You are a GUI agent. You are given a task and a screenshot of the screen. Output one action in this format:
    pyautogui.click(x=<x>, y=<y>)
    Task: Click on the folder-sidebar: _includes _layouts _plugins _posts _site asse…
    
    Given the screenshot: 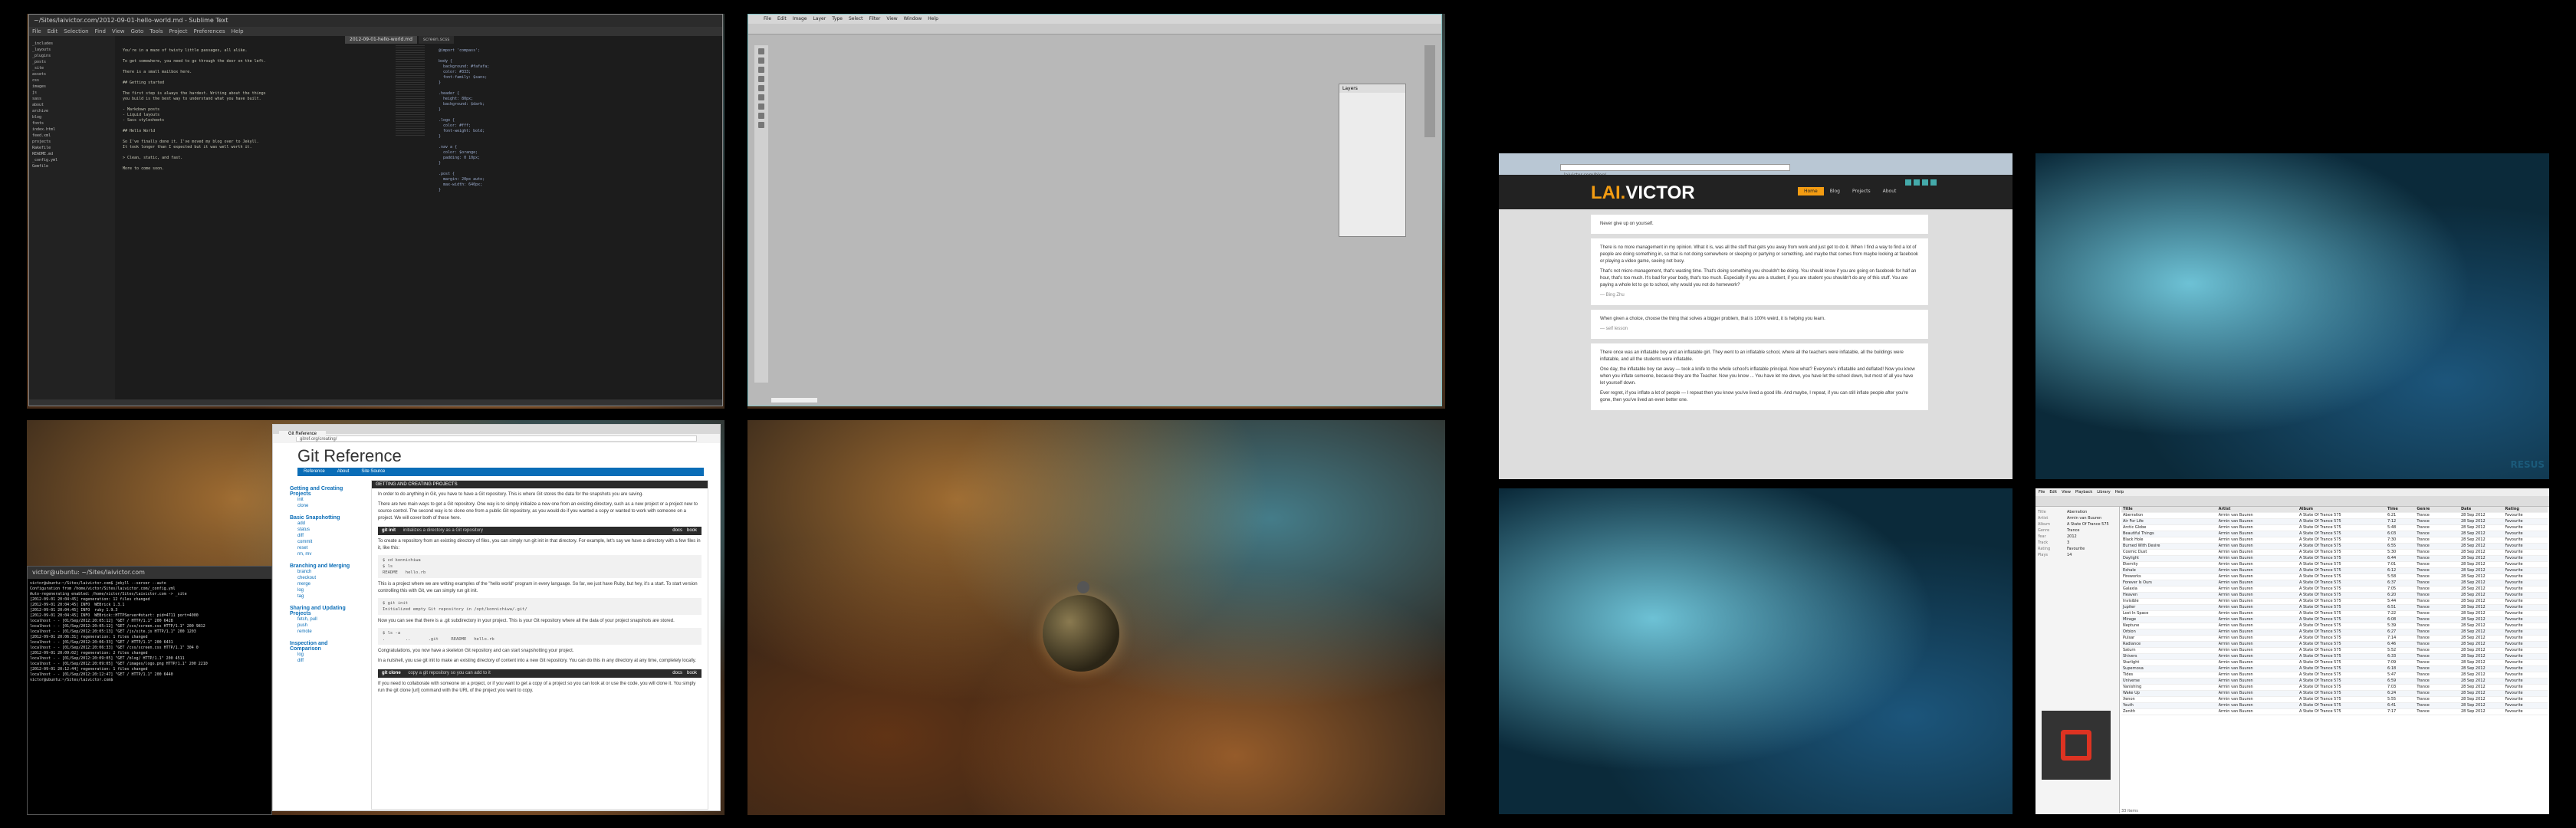 What is the action you would take?
    pyautogui.click(x=72, y=221)
    